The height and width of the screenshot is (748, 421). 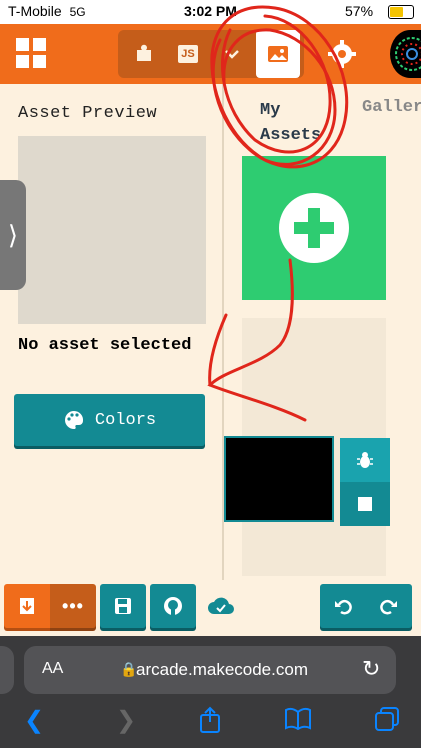 I want to click on floppy-icon, so click(x=123, y=606).